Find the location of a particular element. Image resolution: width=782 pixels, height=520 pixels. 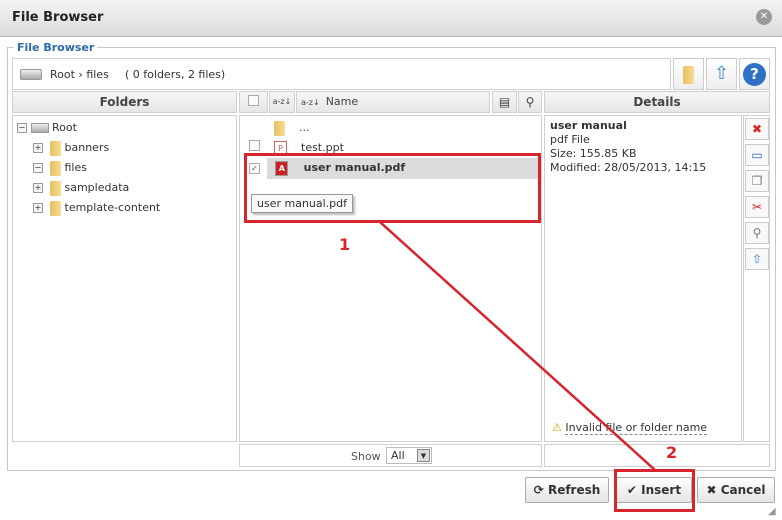

annotation-label-2: 2 is located at coordinates (672, 452).